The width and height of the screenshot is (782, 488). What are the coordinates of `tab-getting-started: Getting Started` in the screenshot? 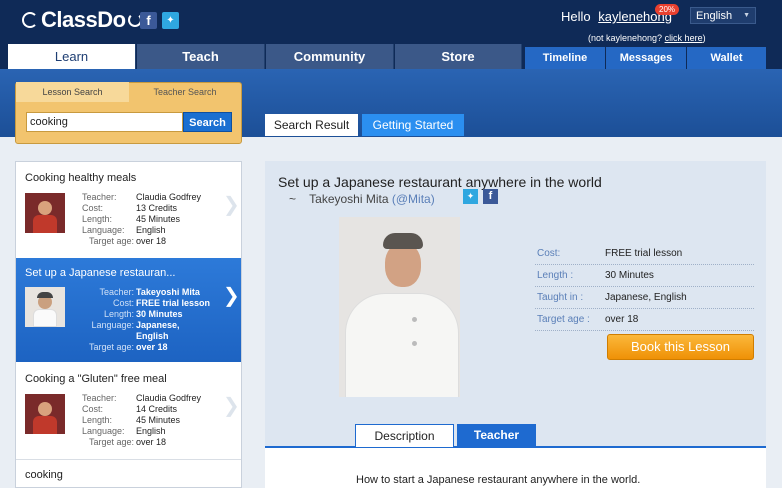 It's located at (413, 125).